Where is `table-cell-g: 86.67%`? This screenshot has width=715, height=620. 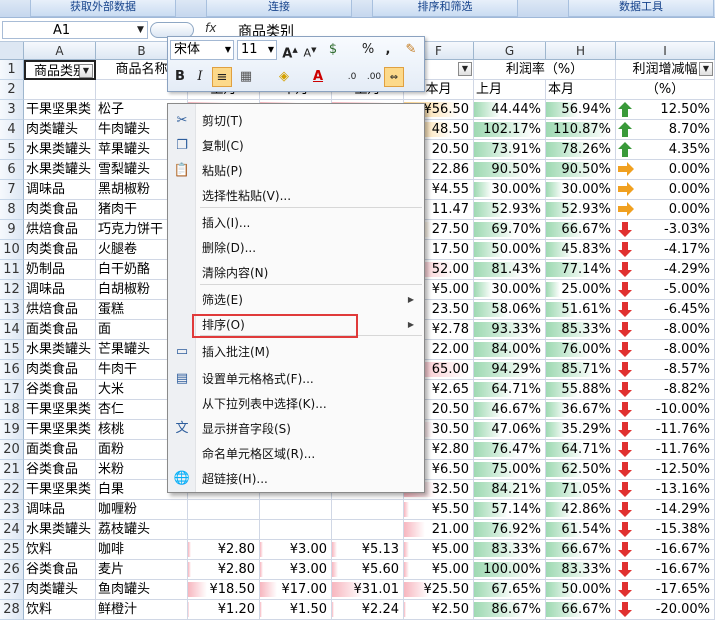
table-cell-g: 86.67% is located at coordinates (510, 610).